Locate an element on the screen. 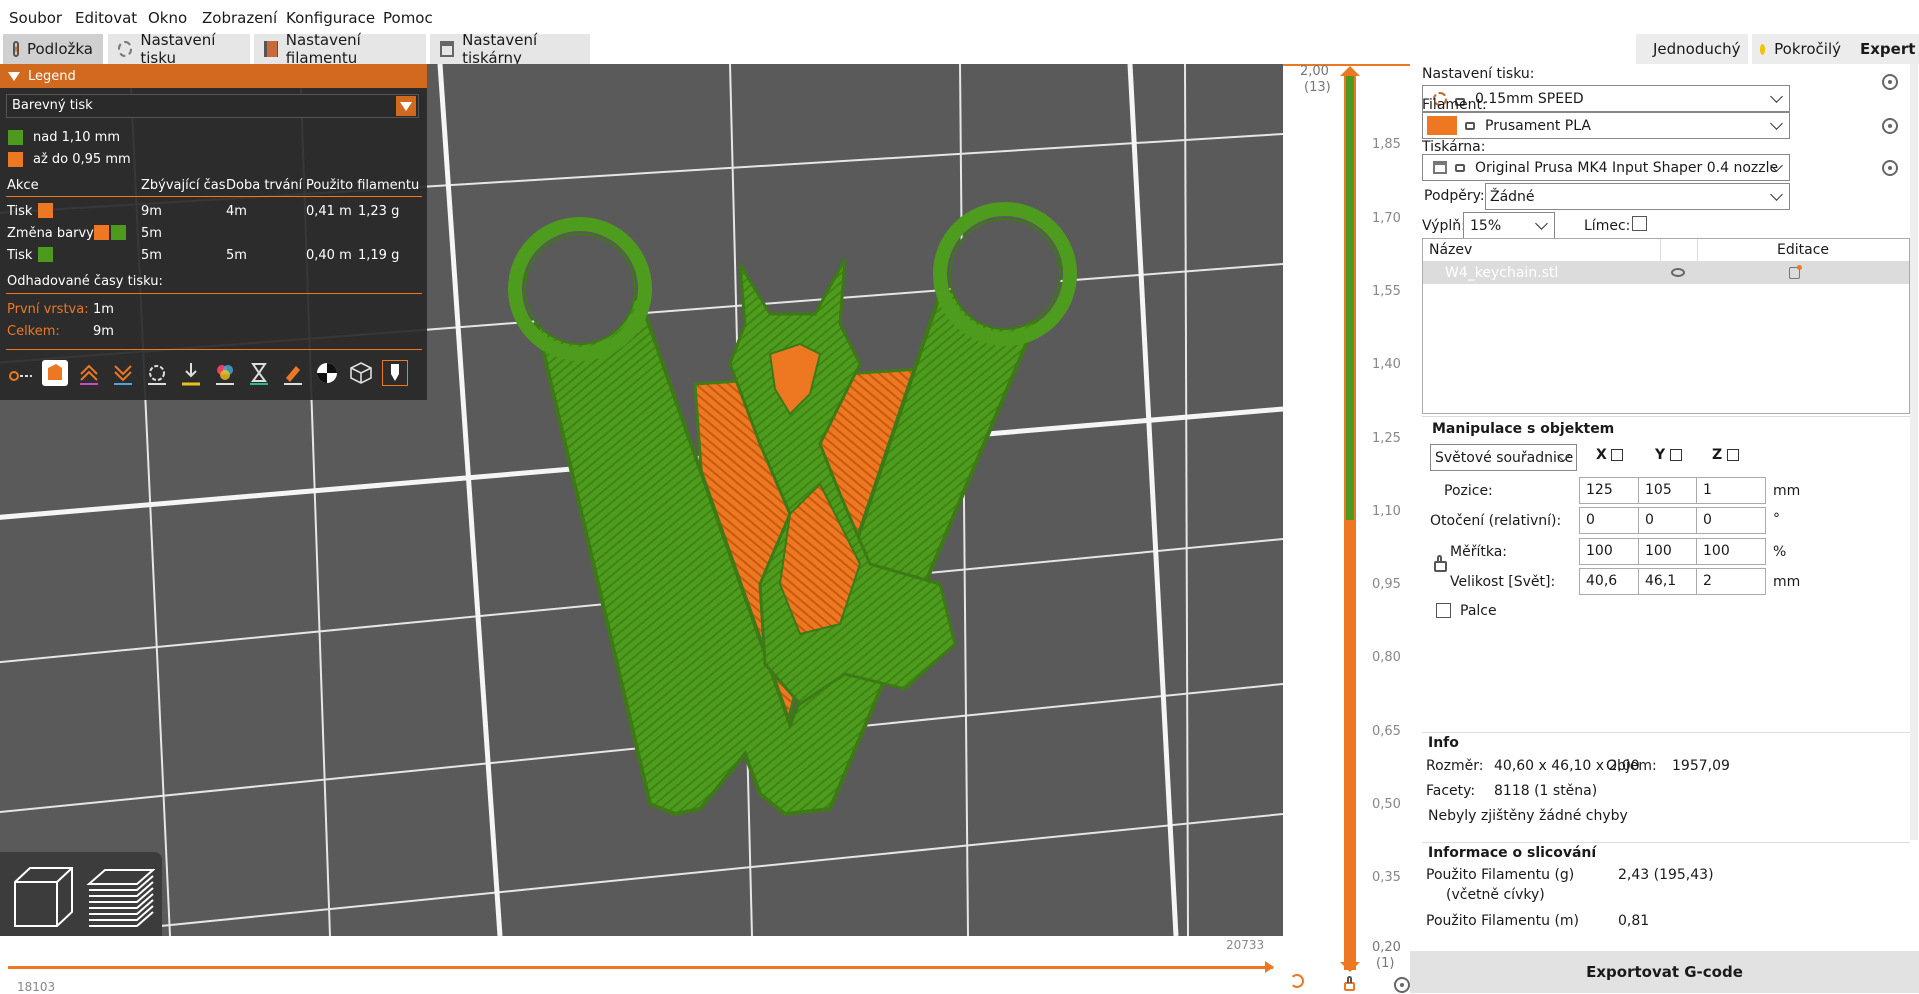 This screenshot has height=994, width=1919. slider-handle-right is located at coordinates (1269, 967).